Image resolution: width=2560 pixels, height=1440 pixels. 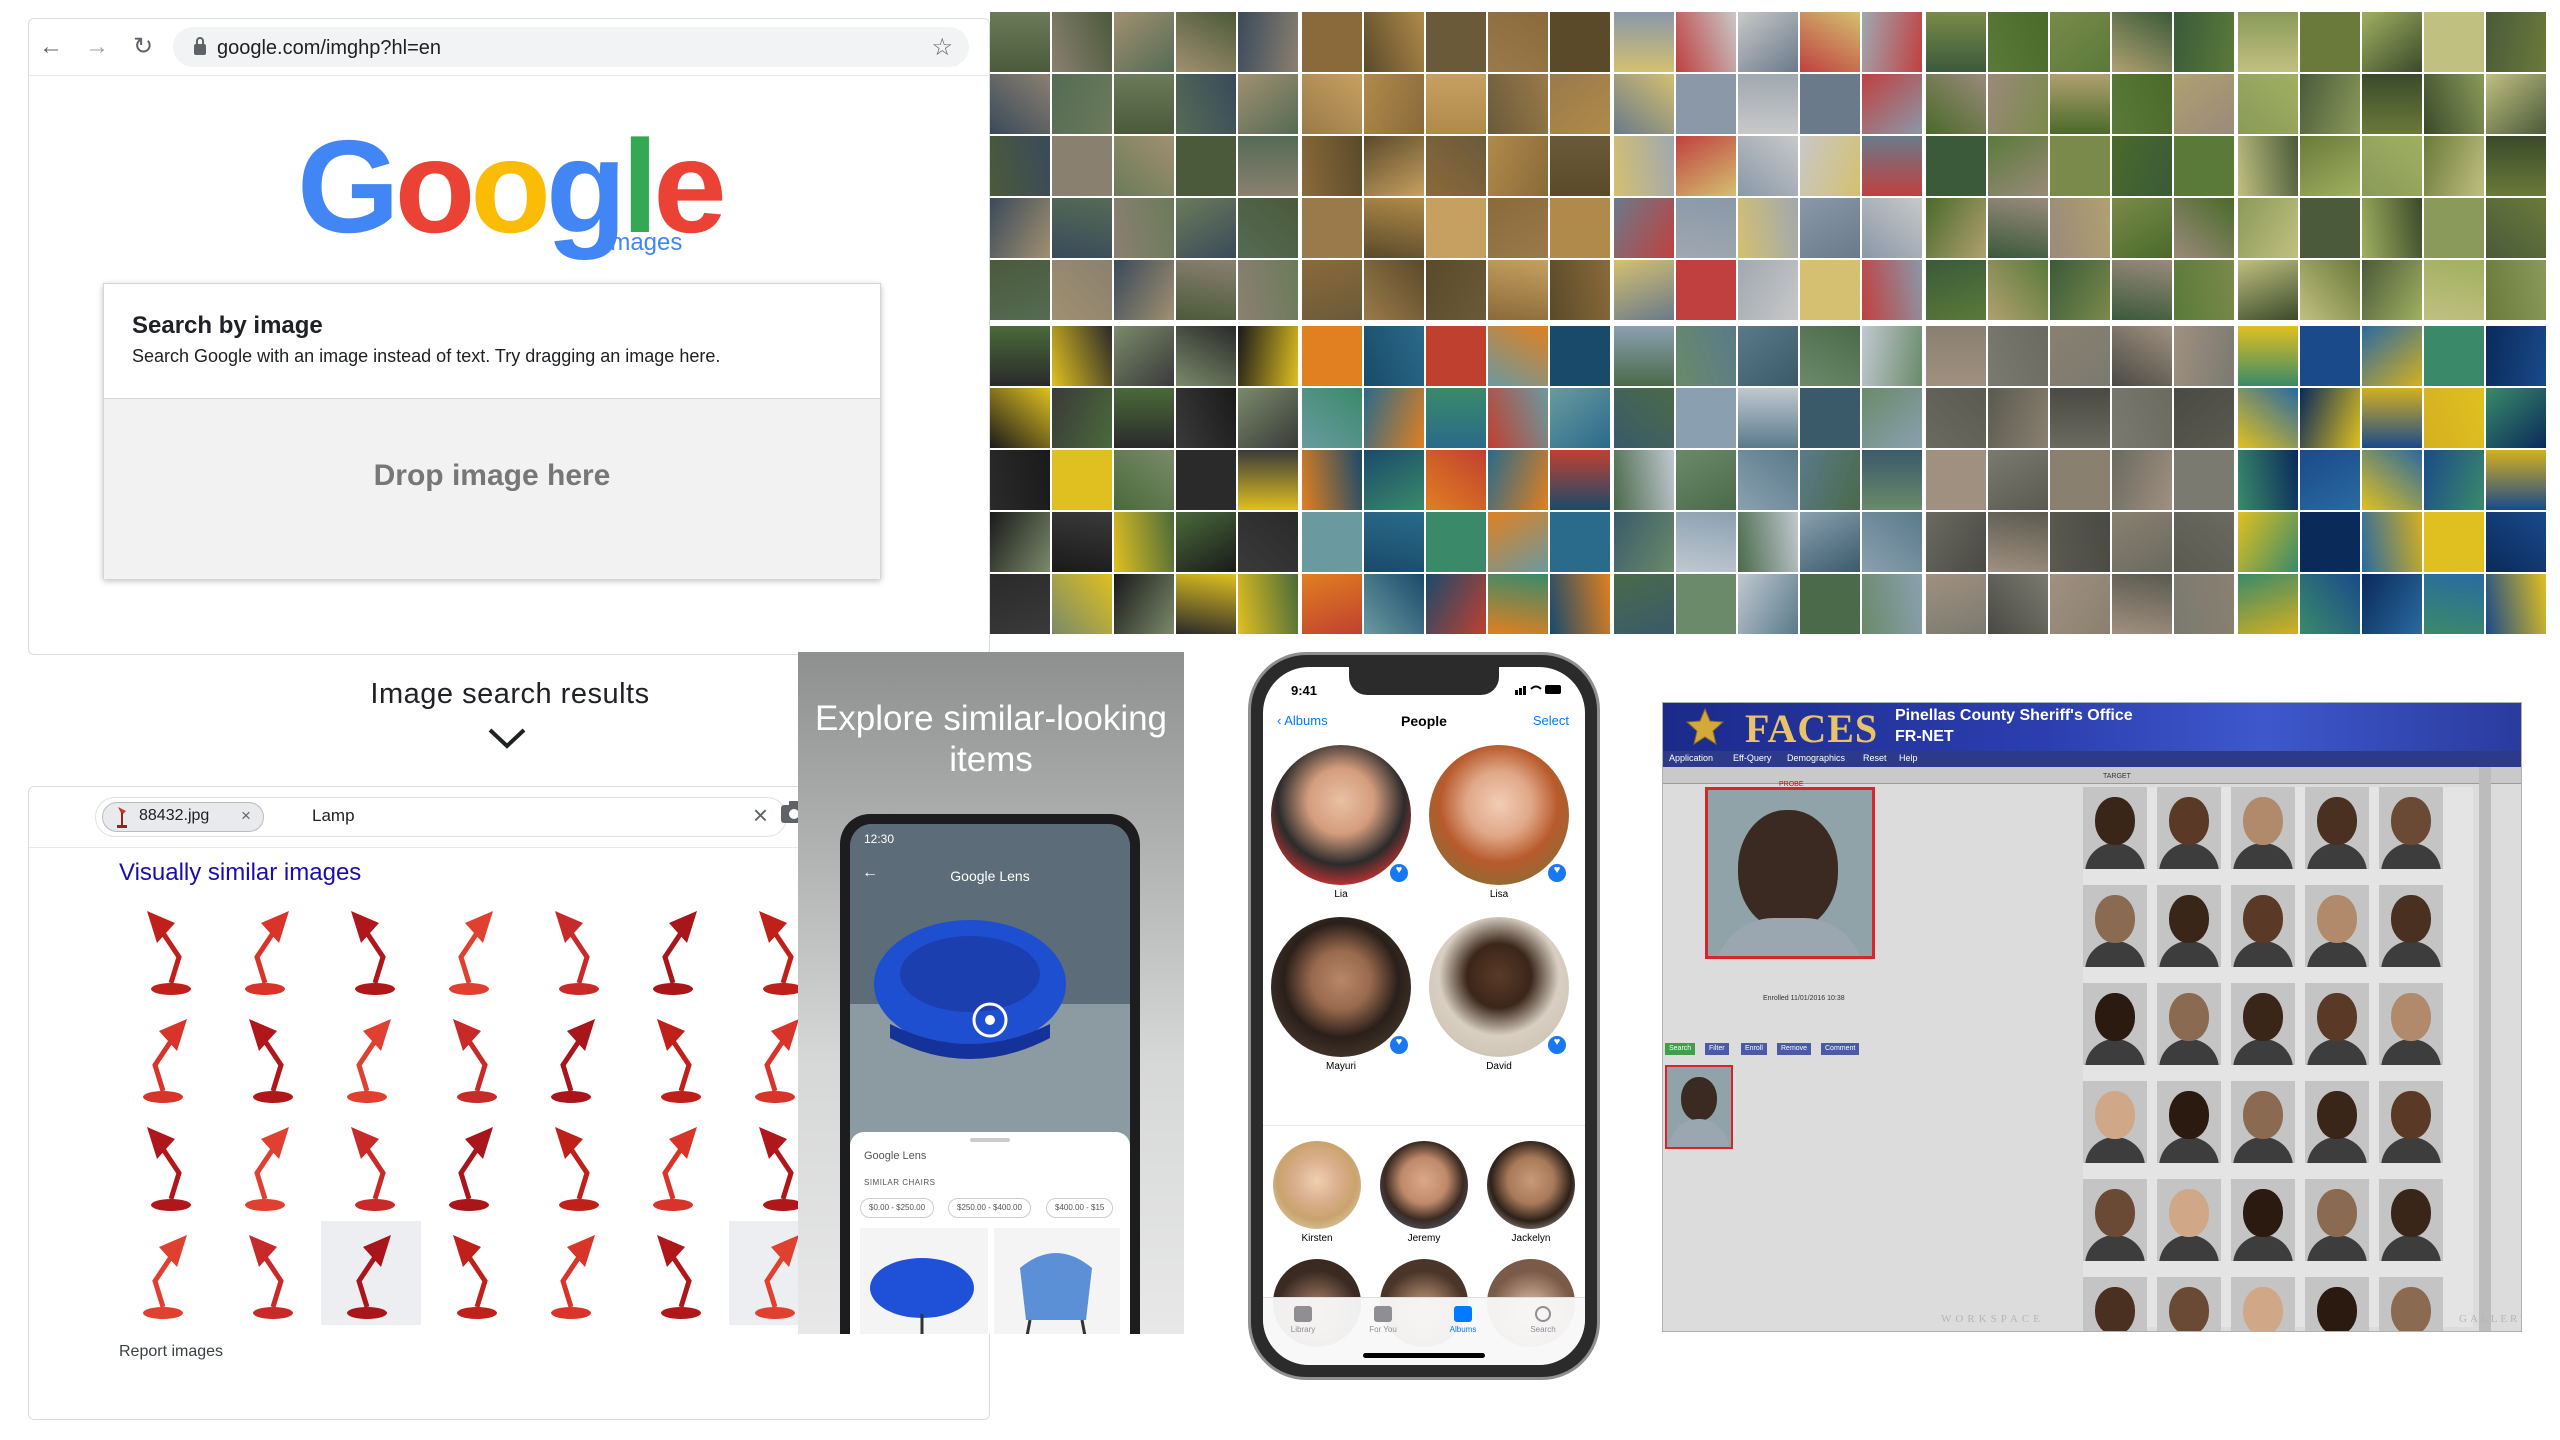 What do you see at coordinates (246, 816) in the screenshot?
I see `remove-file-icon: ×` at bounding box center [246, 816].